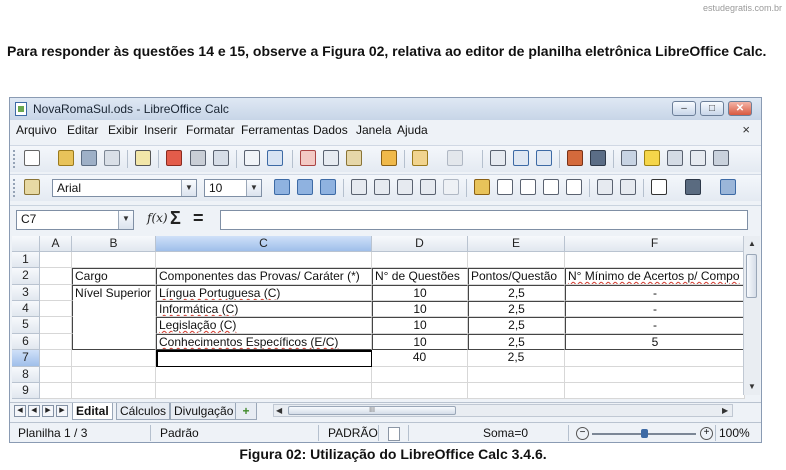  Describe the element at coordinates (124, 188) in the screenshot. I see `font-name-box: Arial ▼` at that location.